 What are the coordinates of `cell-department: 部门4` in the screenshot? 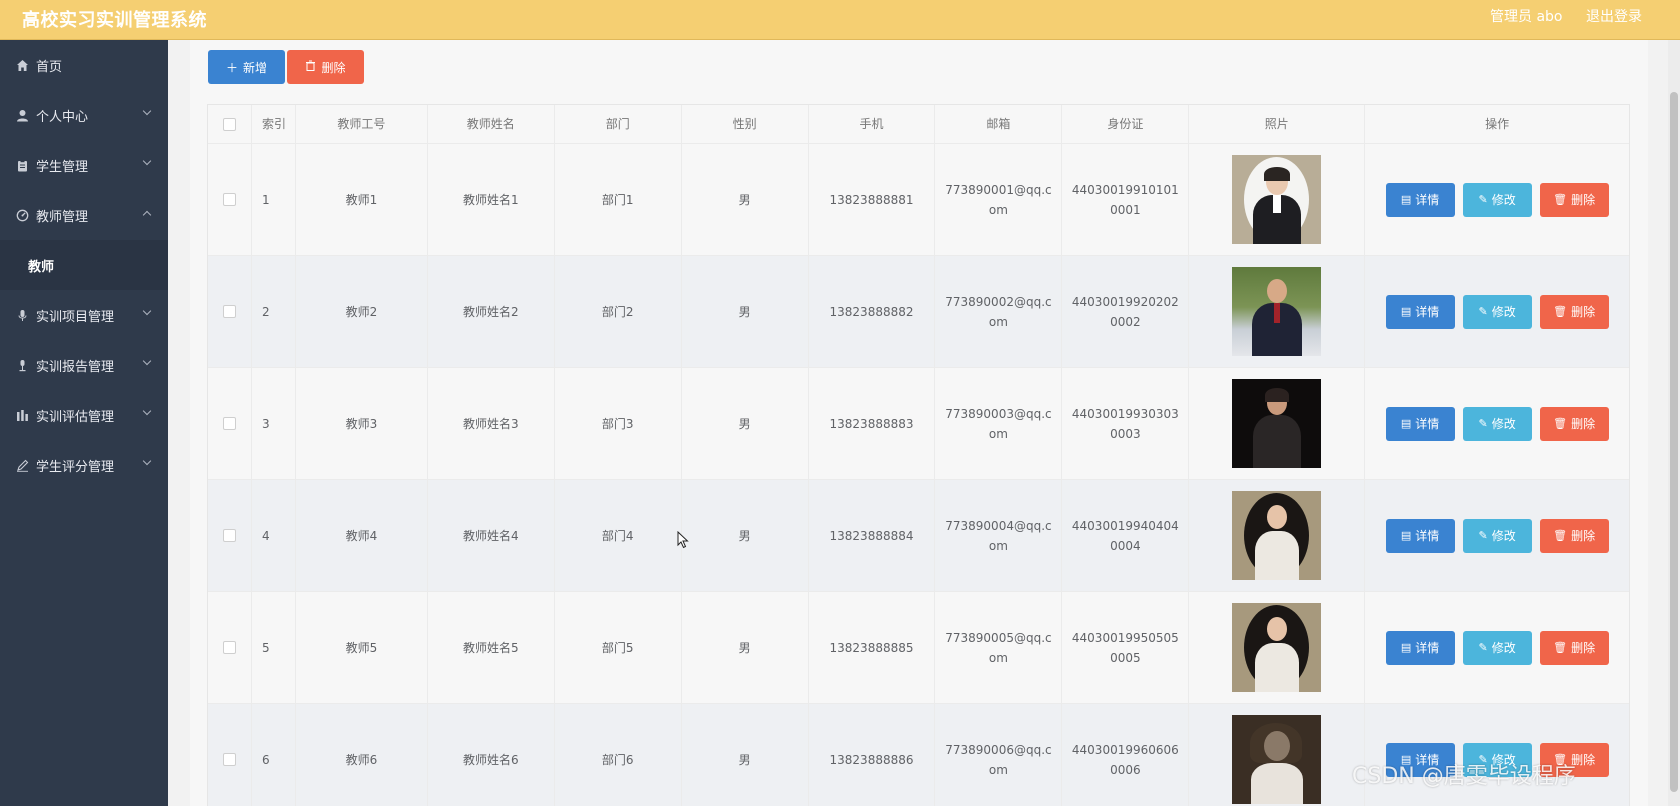 It's located at (618, 535).